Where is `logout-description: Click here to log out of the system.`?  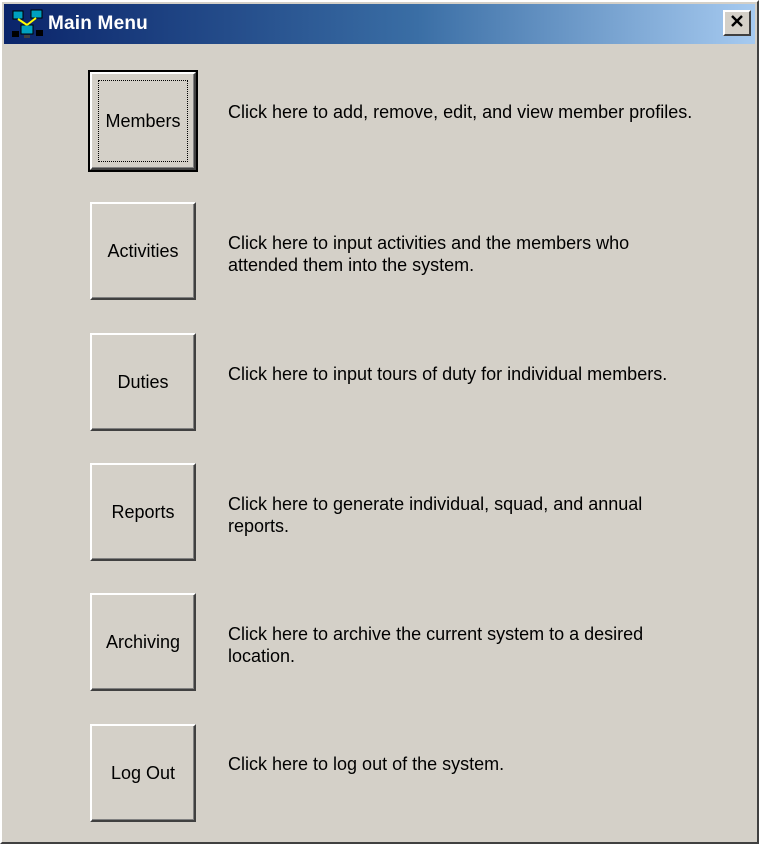
logout-description: Click here to log out of the system. is located at coordinates (366, 764).